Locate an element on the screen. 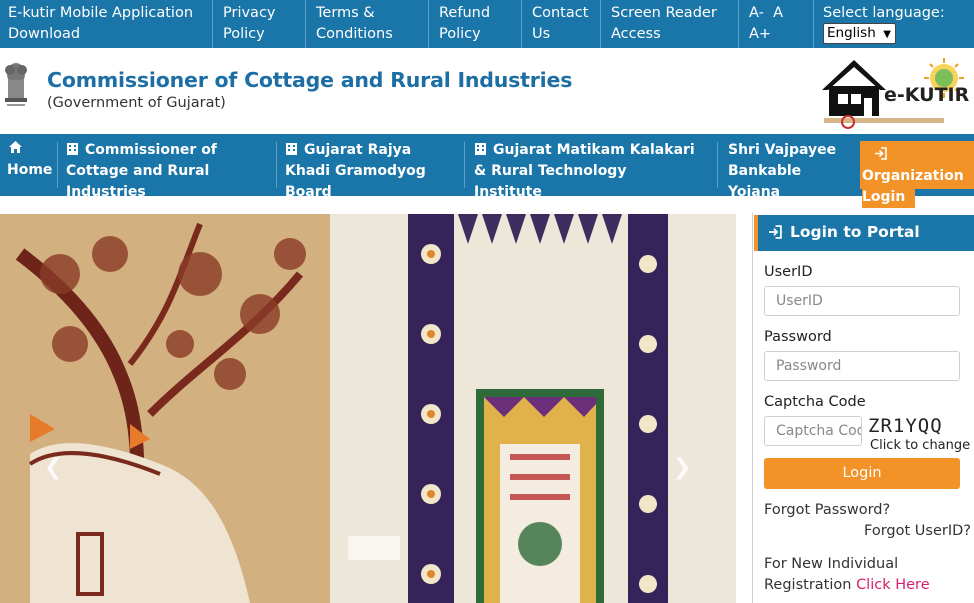  userid-input: UserID is located at coordinates (862, 301).